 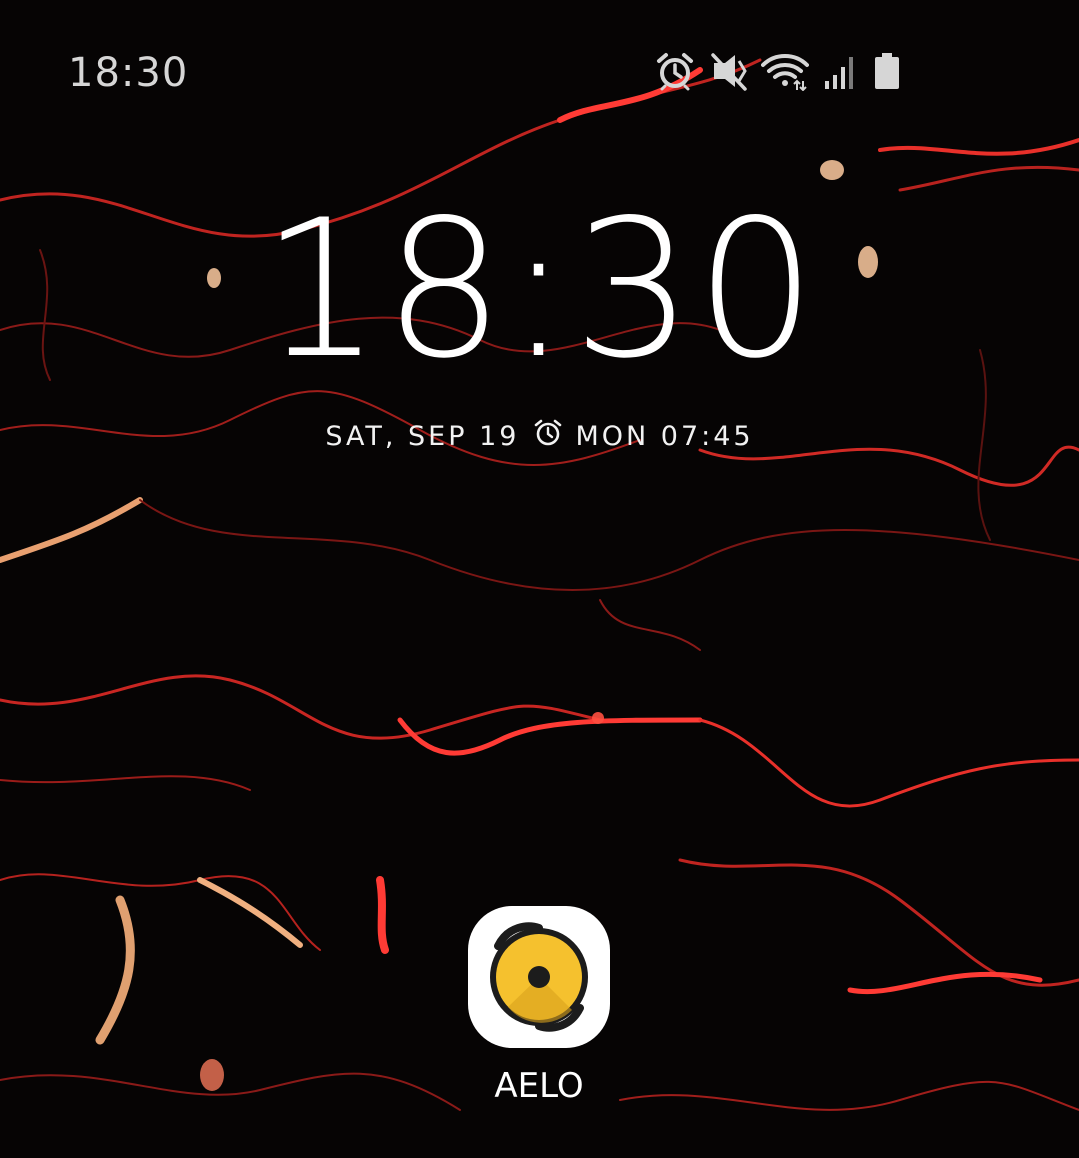 What do you see at coordinates (128, 73) in the screenshot?
I see `status-time: 18:30` at bounding box center [128, 73].